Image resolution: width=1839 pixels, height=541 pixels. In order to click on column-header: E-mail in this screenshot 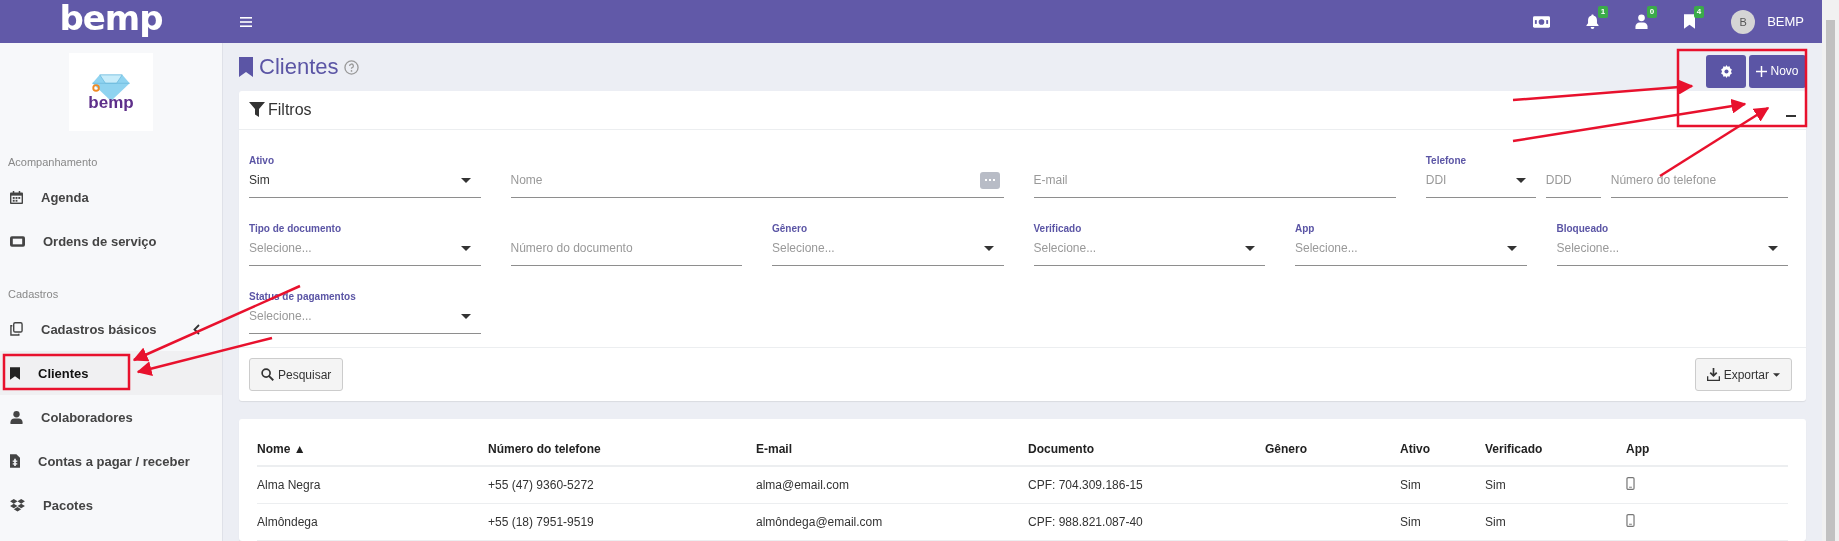, I will do `click(892, 449)`.